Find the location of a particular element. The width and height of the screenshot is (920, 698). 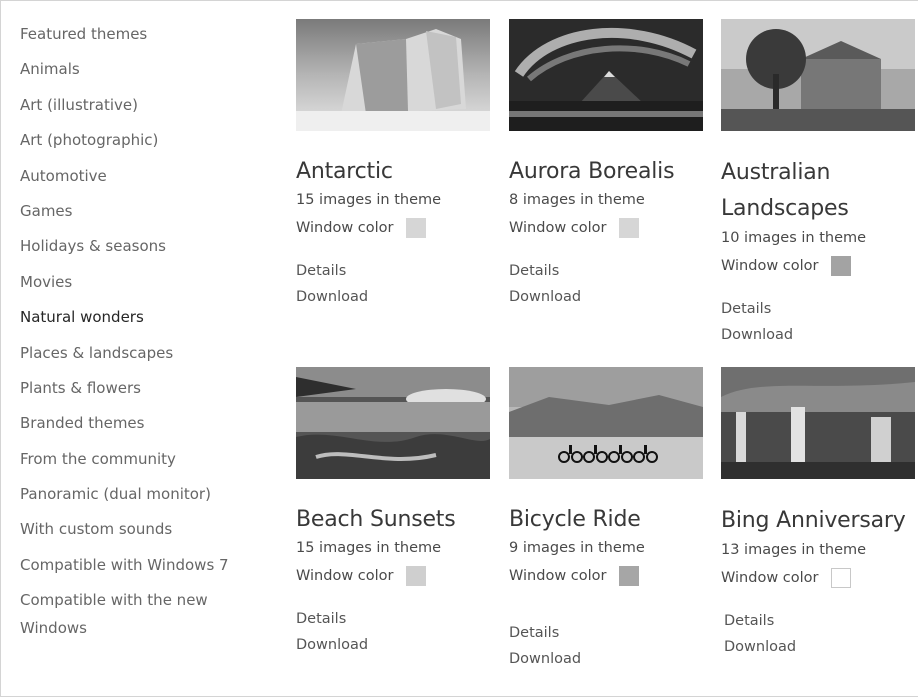

theme-thumbnail-bicycle-ride is located at coordinates (606, 423).